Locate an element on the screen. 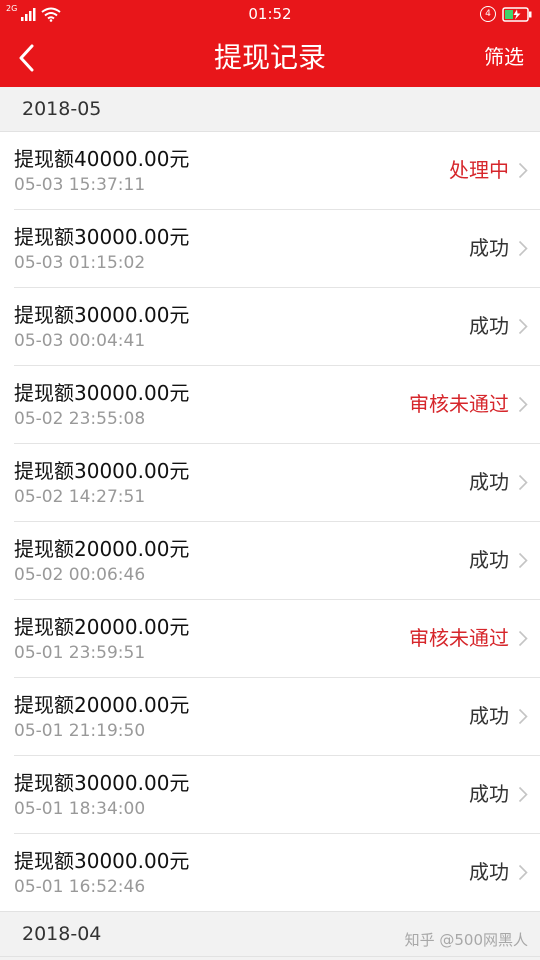  record-row: 提现额30000.00元 05-01 16:52:46 成功 is located at coordinates (277, 872).